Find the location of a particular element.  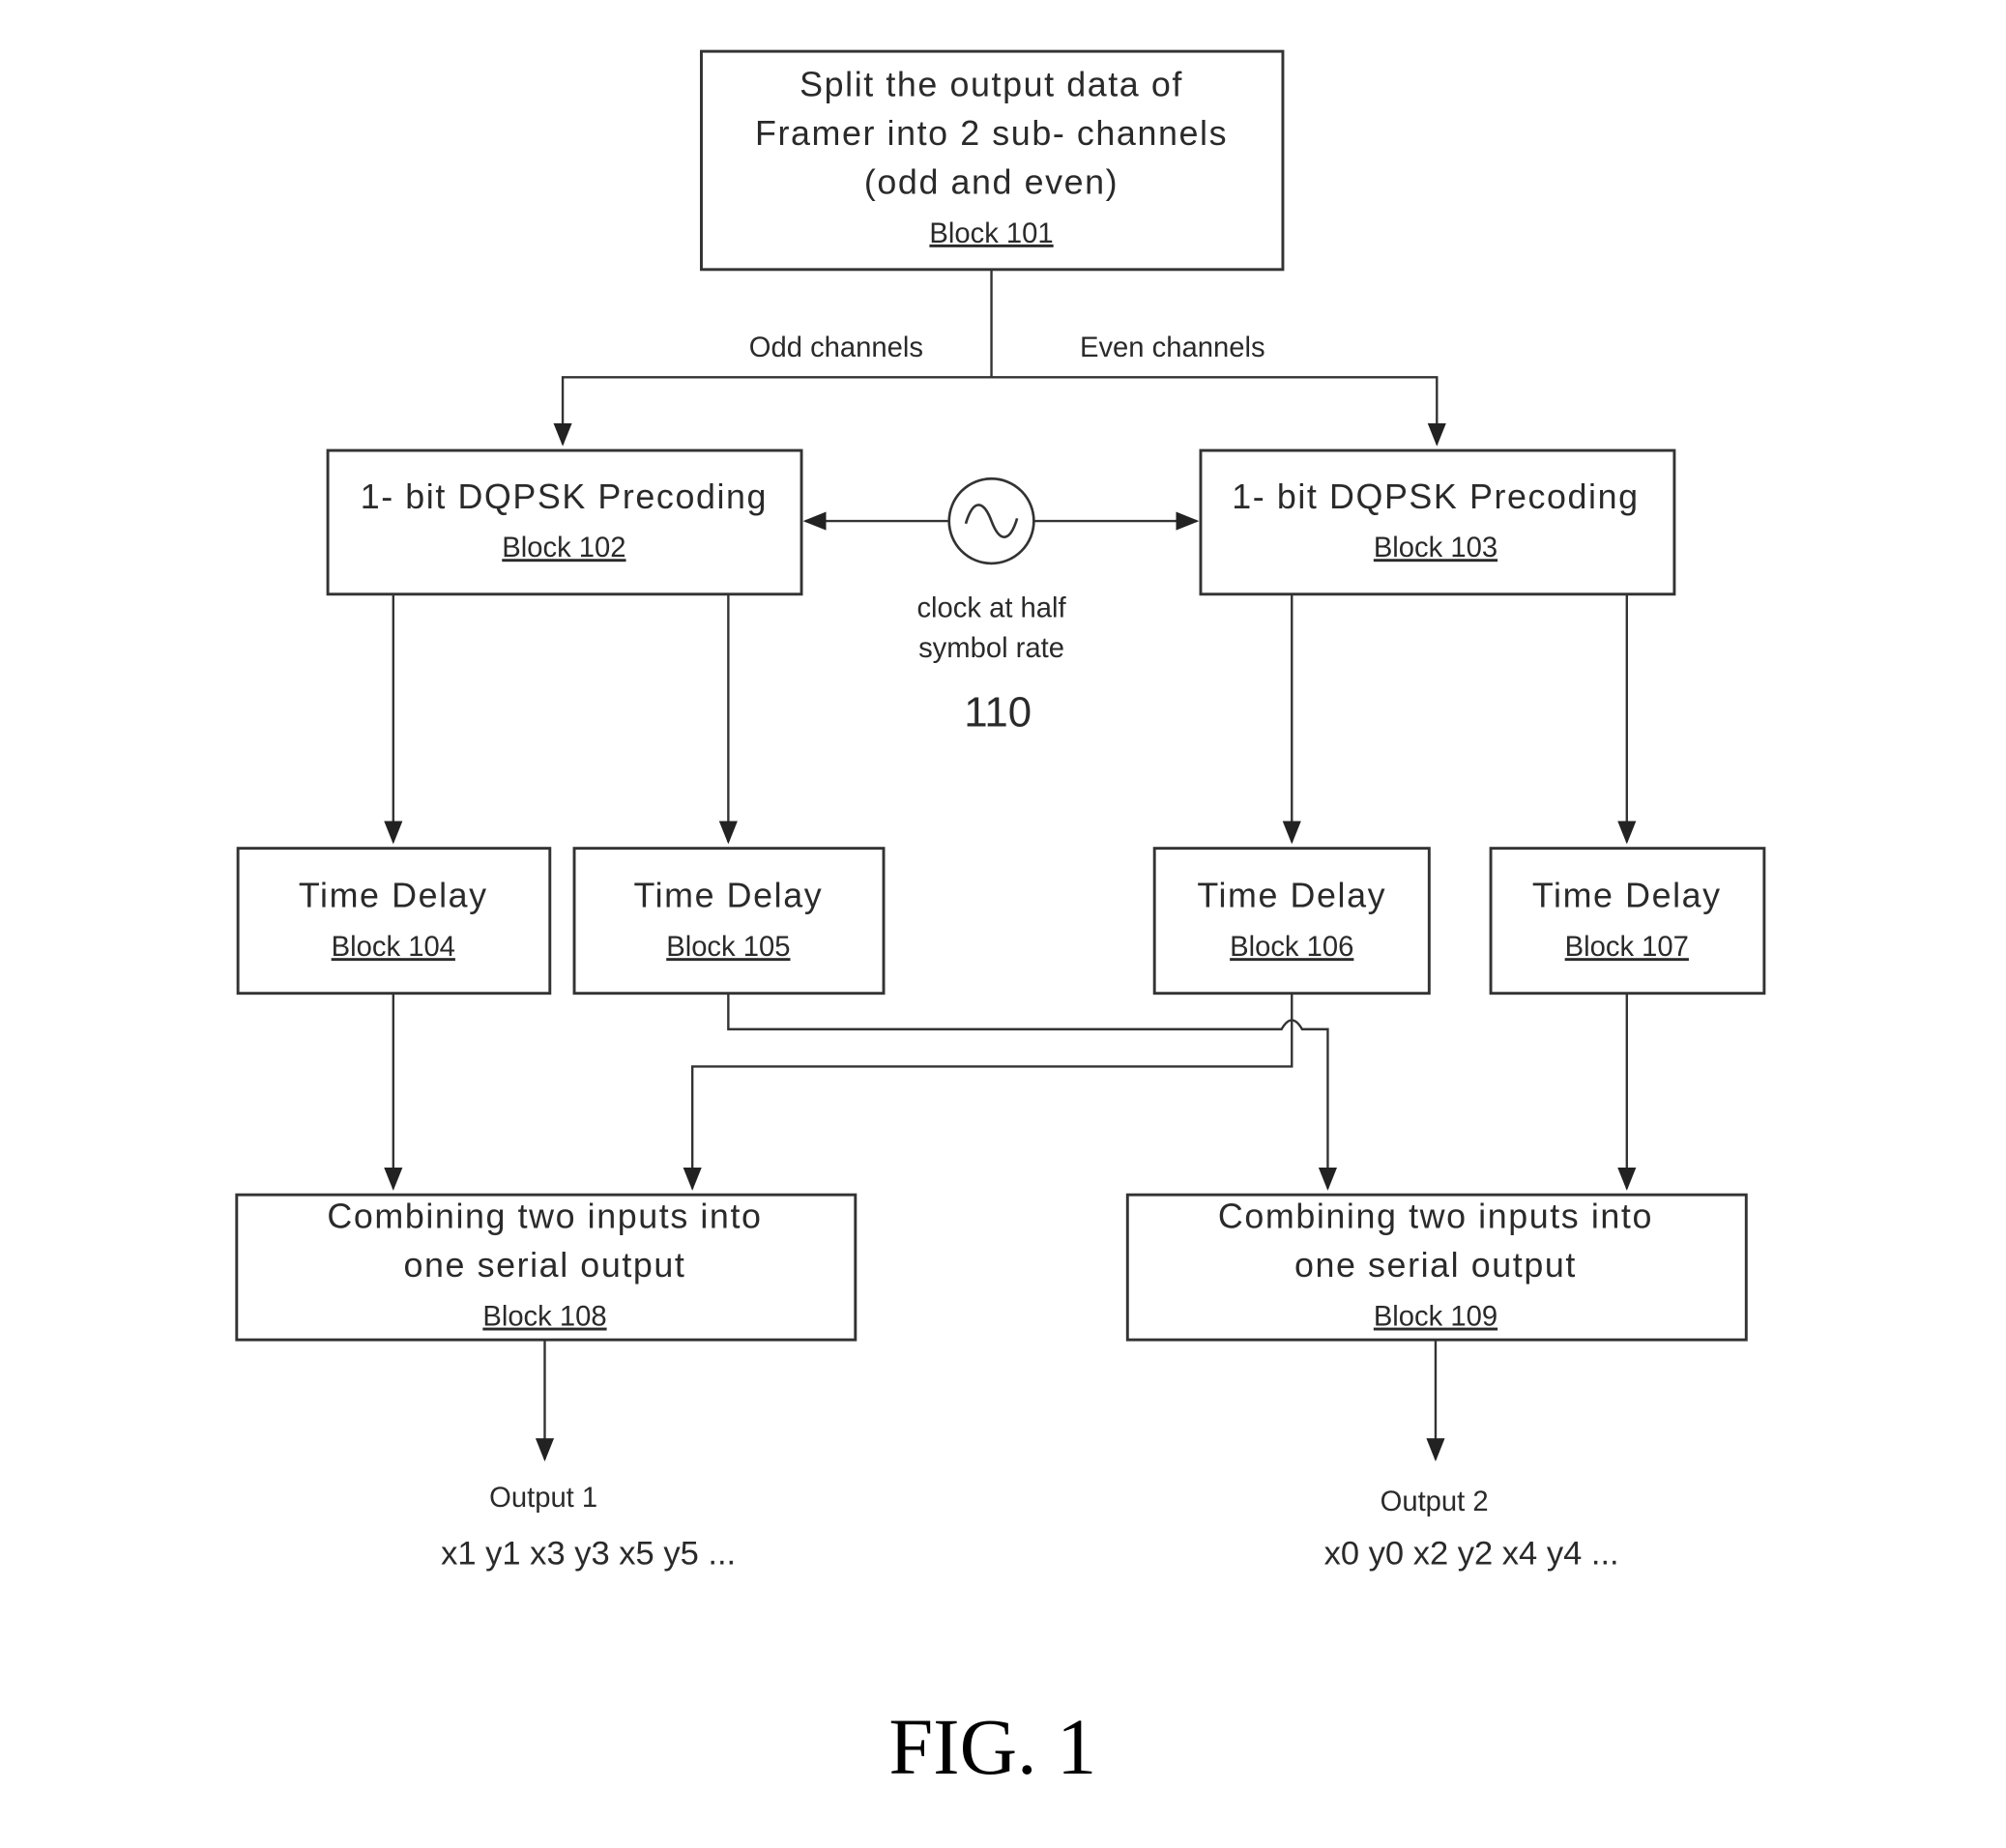

wire-105-to-109-crossover is located at coordinates (1032, 1092).